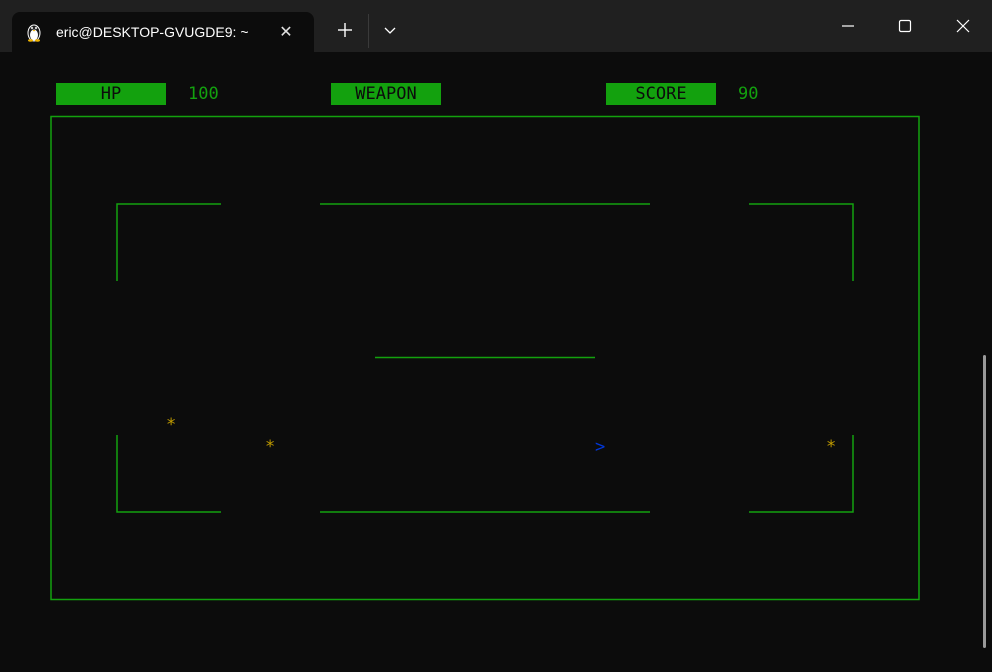  What do you see at coordinates (984, 501) in the screenshot?
I see `vertical-scrollbar` at bounding box center [984, 501].